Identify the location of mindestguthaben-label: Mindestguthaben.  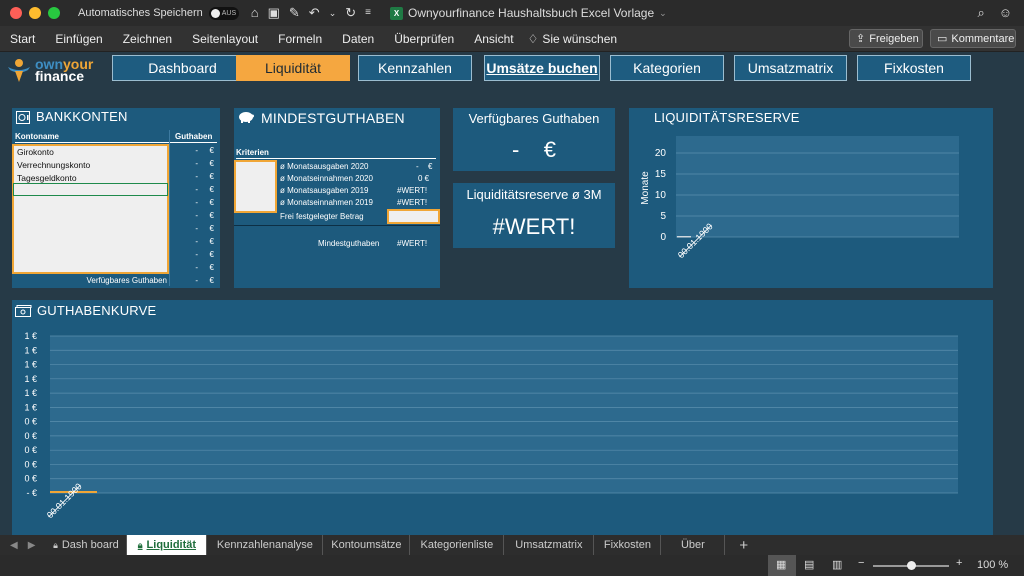
(349, 243).